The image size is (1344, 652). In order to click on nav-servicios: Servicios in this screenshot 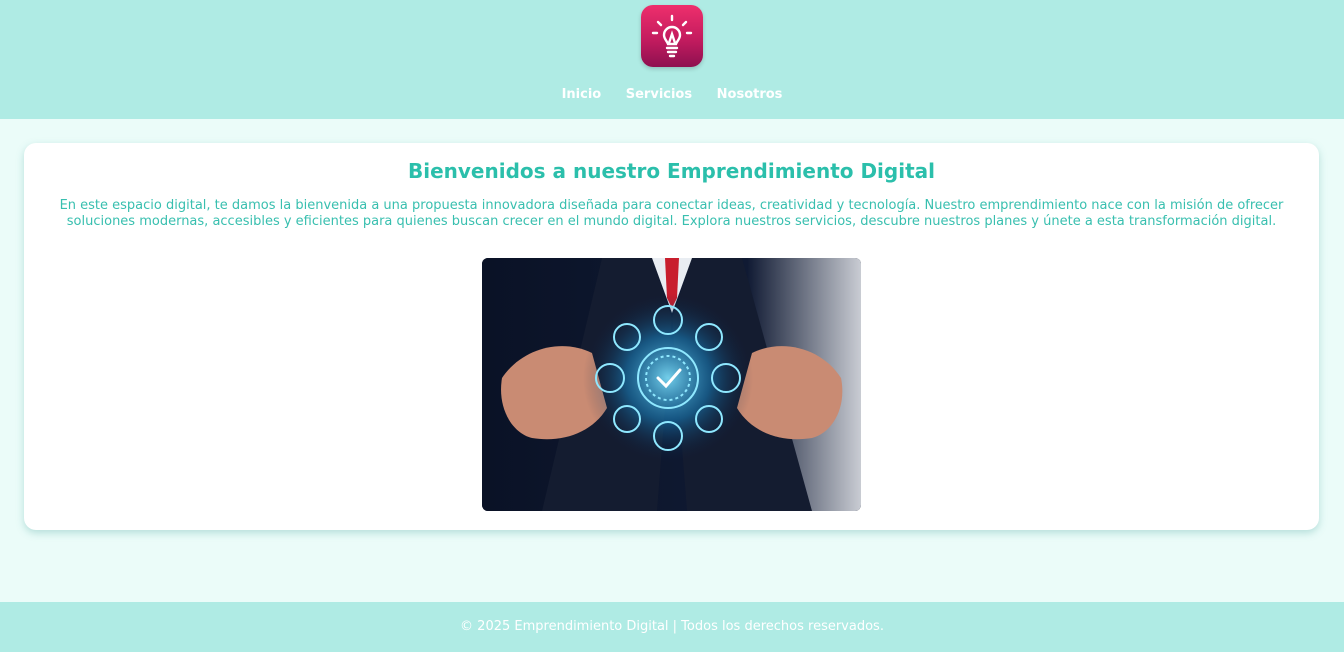, I will do `click(659, 94)`.